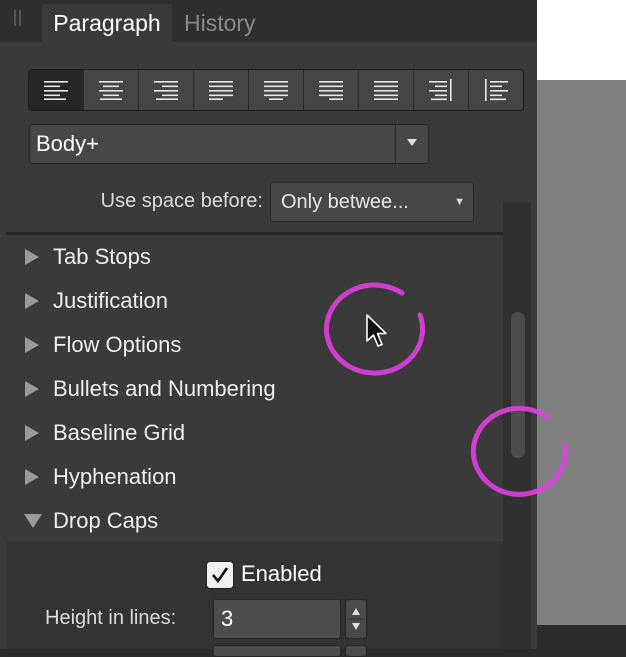 This screenshot has height=657, width=626. Describe the element at coordinates (102, 256) in the screenshot. I see `section-label: Tab Stops` at that location.